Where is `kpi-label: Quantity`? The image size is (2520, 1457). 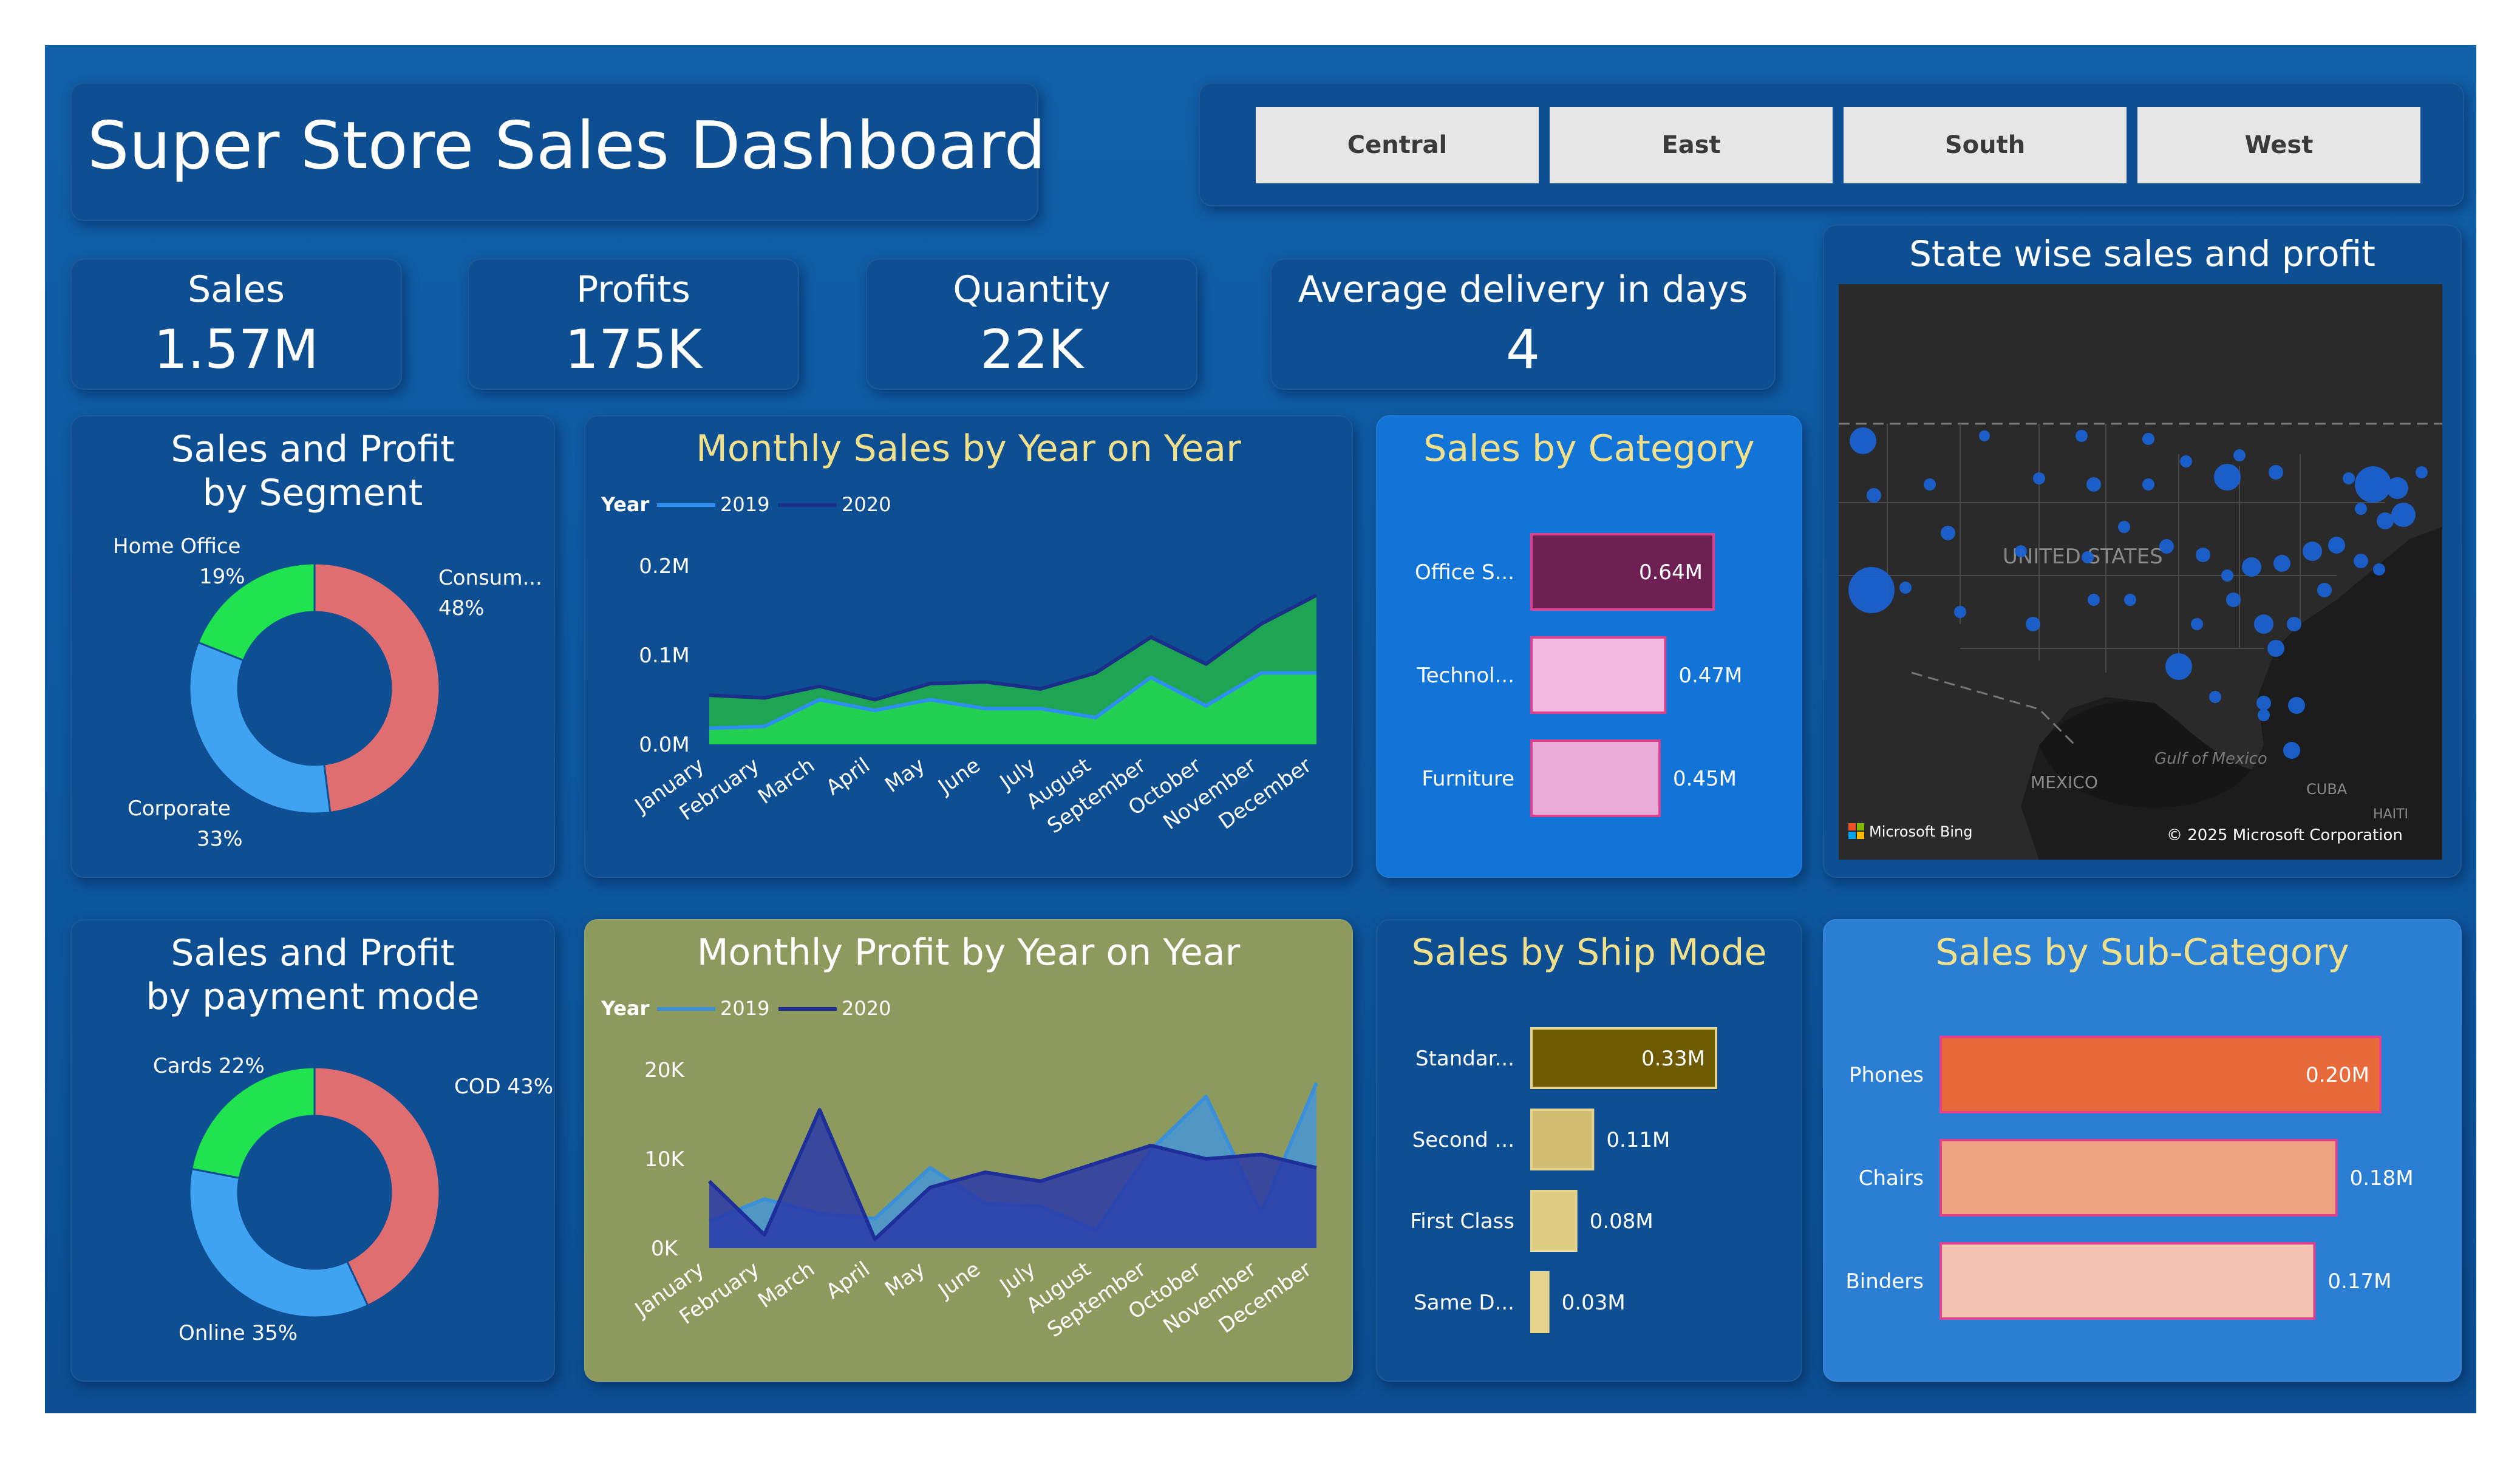 kpi-label: Quantity is located at coordinates (1032, 289).